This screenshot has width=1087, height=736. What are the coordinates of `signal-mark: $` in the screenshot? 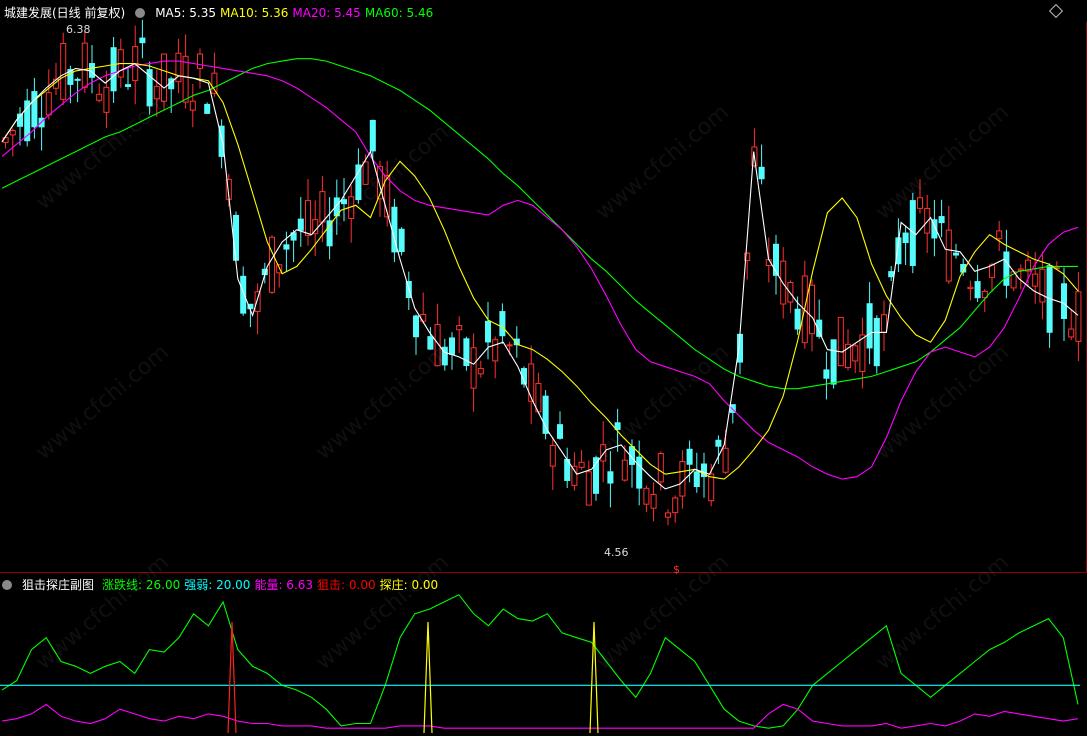 It's located at (676, 569).